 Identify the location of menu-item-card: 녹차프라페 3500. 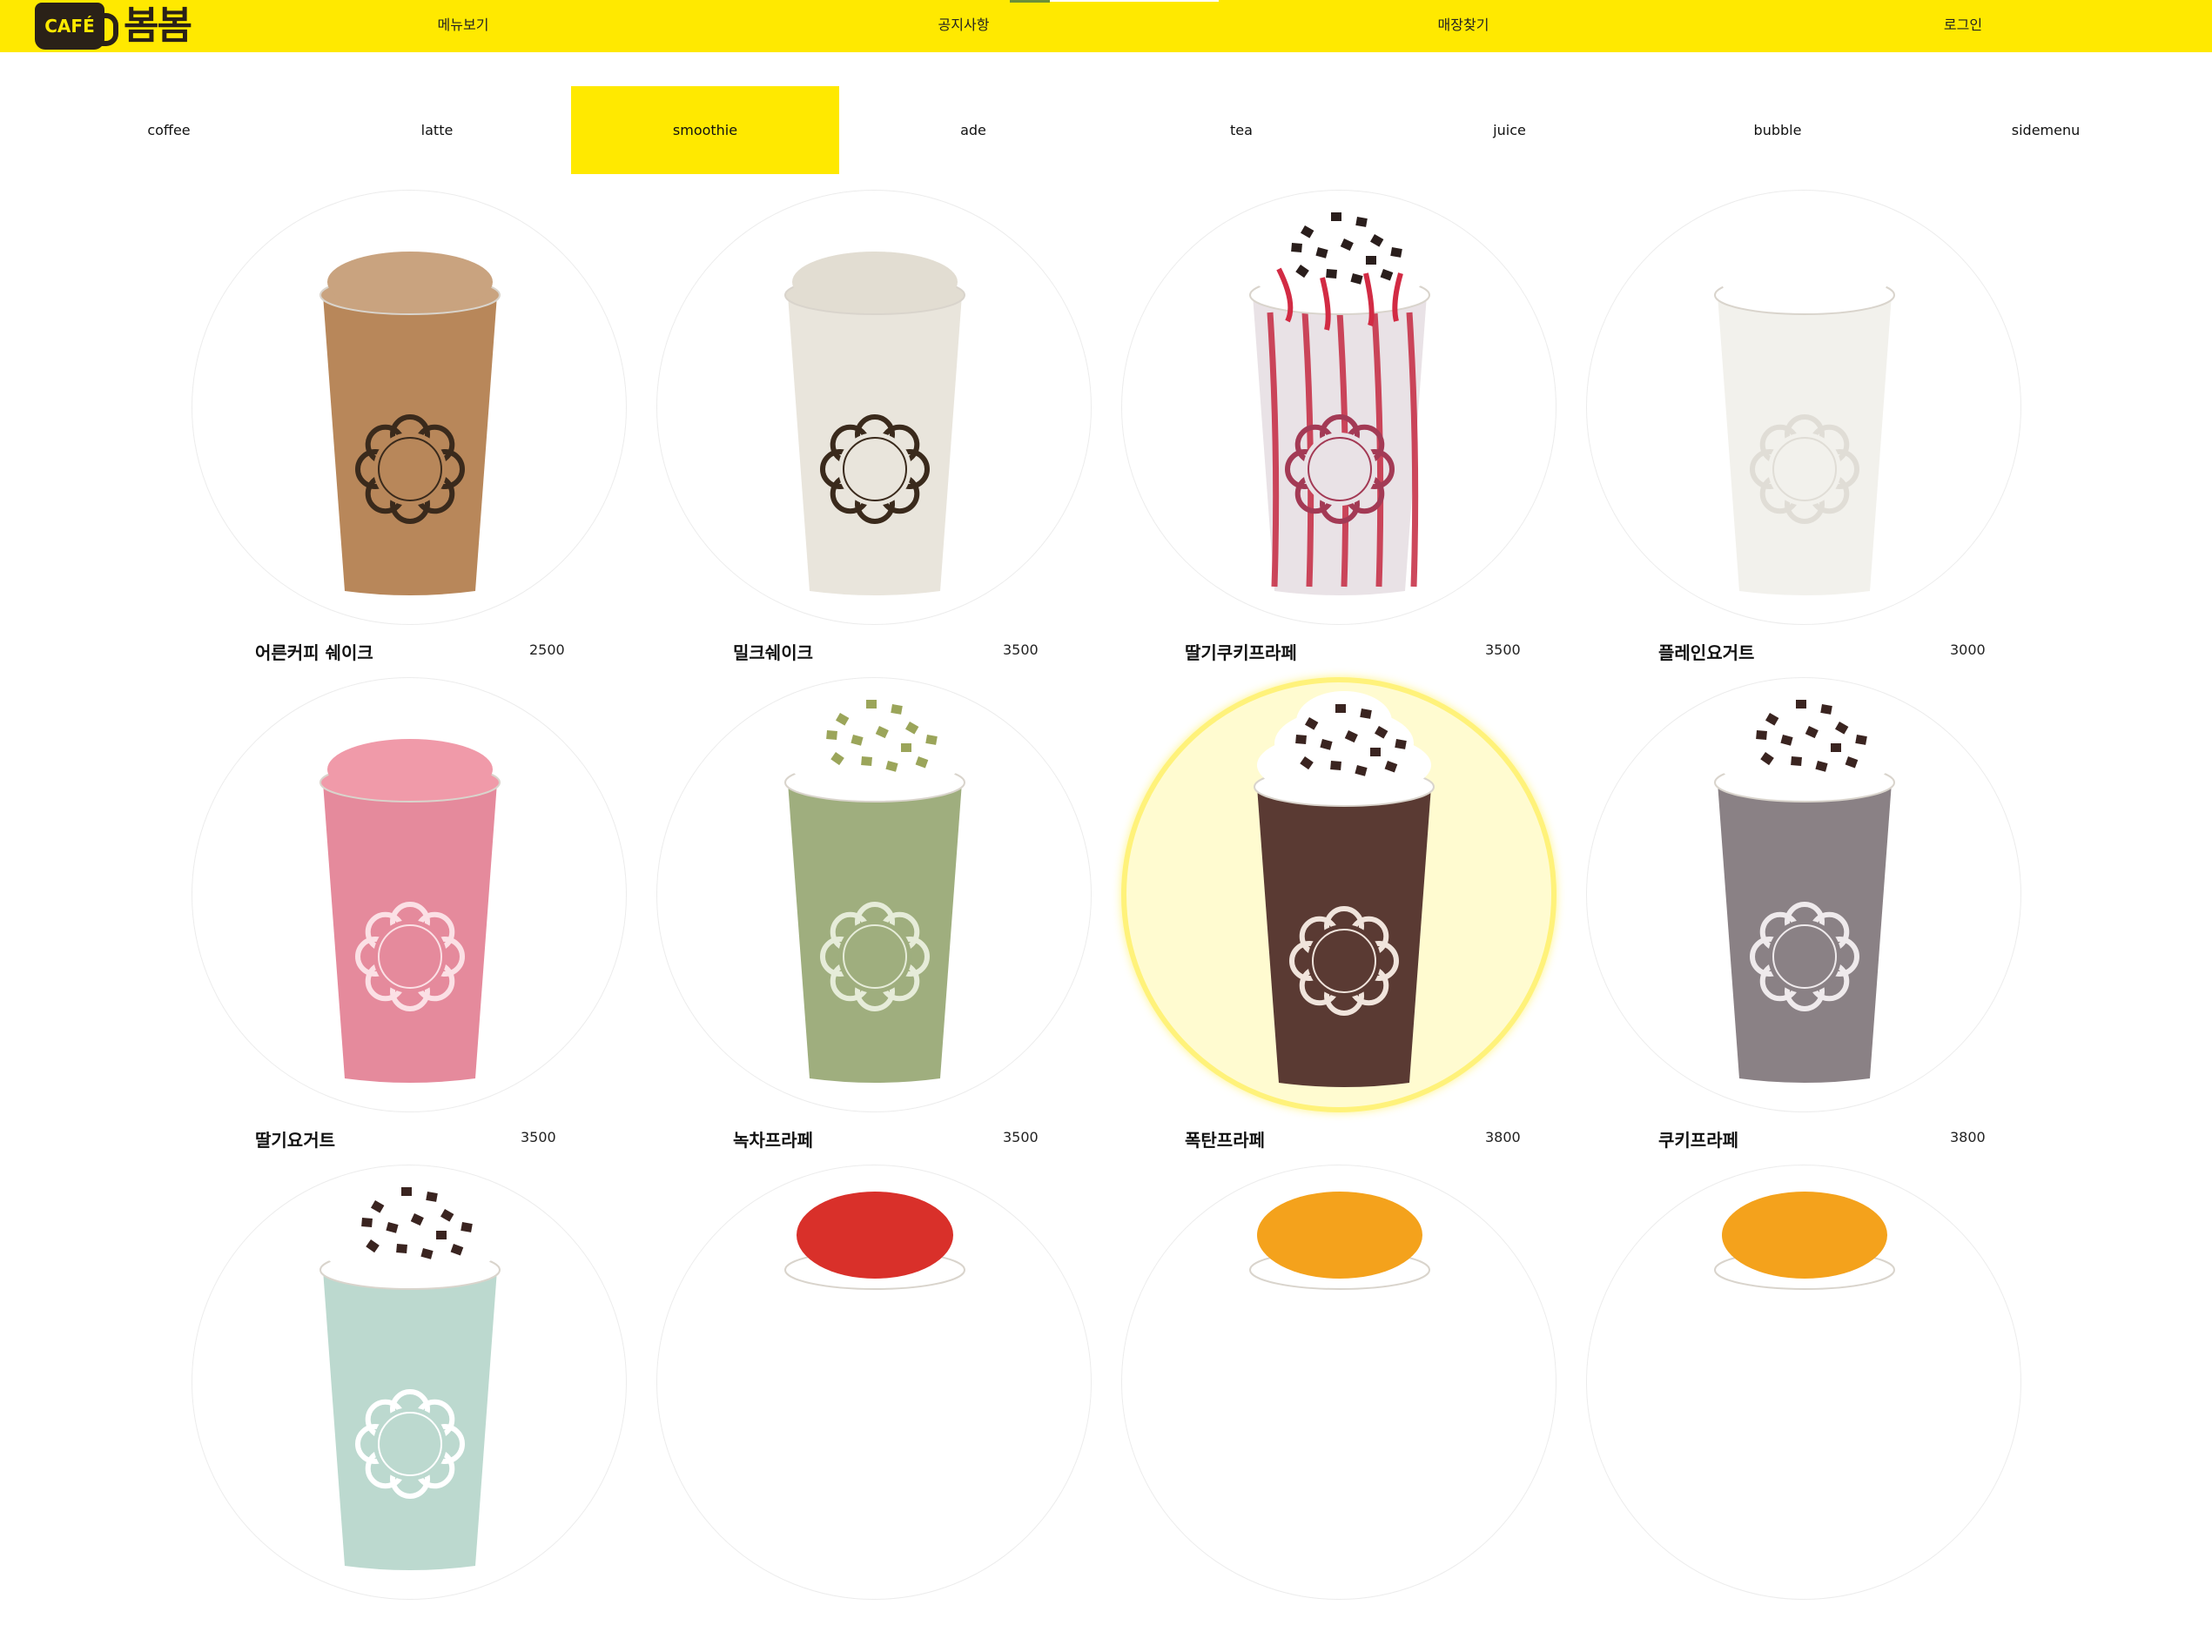
(888, 921).